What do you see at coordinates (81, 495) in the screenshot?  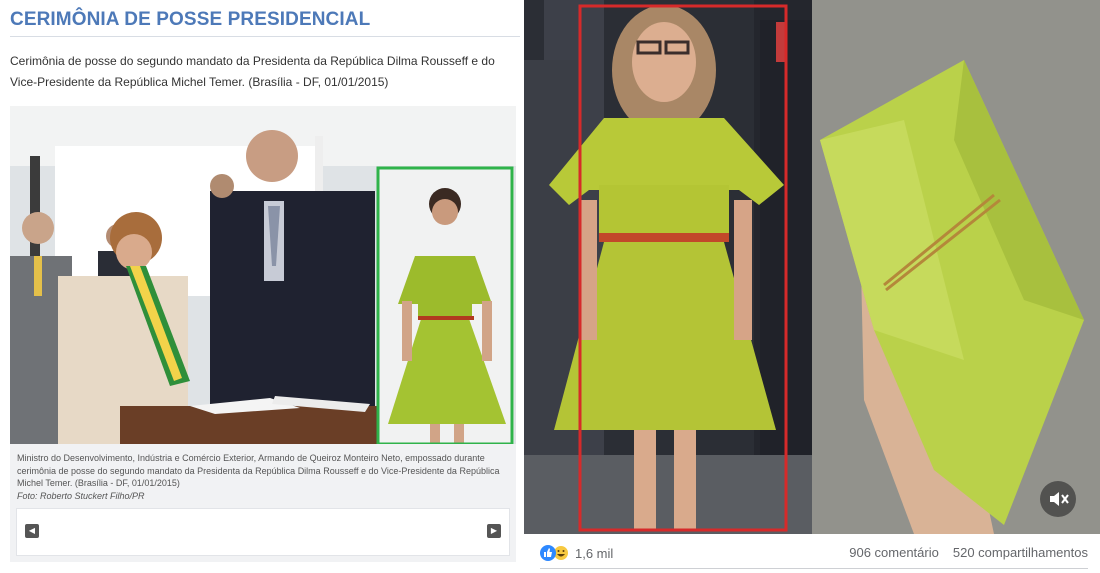 I see `photo-credit: Foto: Roberto Stuckert Filho/PR` at bounding box center [81, 495].